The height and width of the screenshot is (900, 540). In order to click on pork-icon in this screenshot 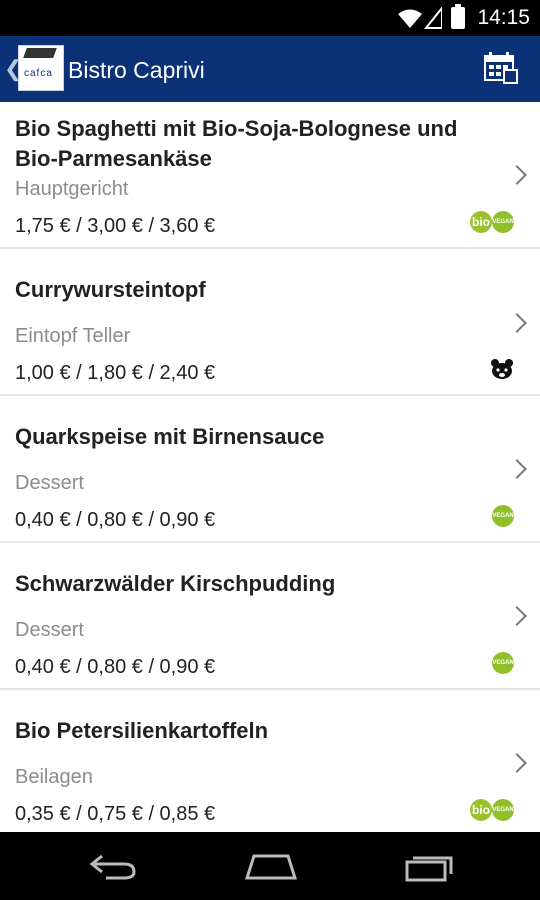, I will do `click(502, 369)`.